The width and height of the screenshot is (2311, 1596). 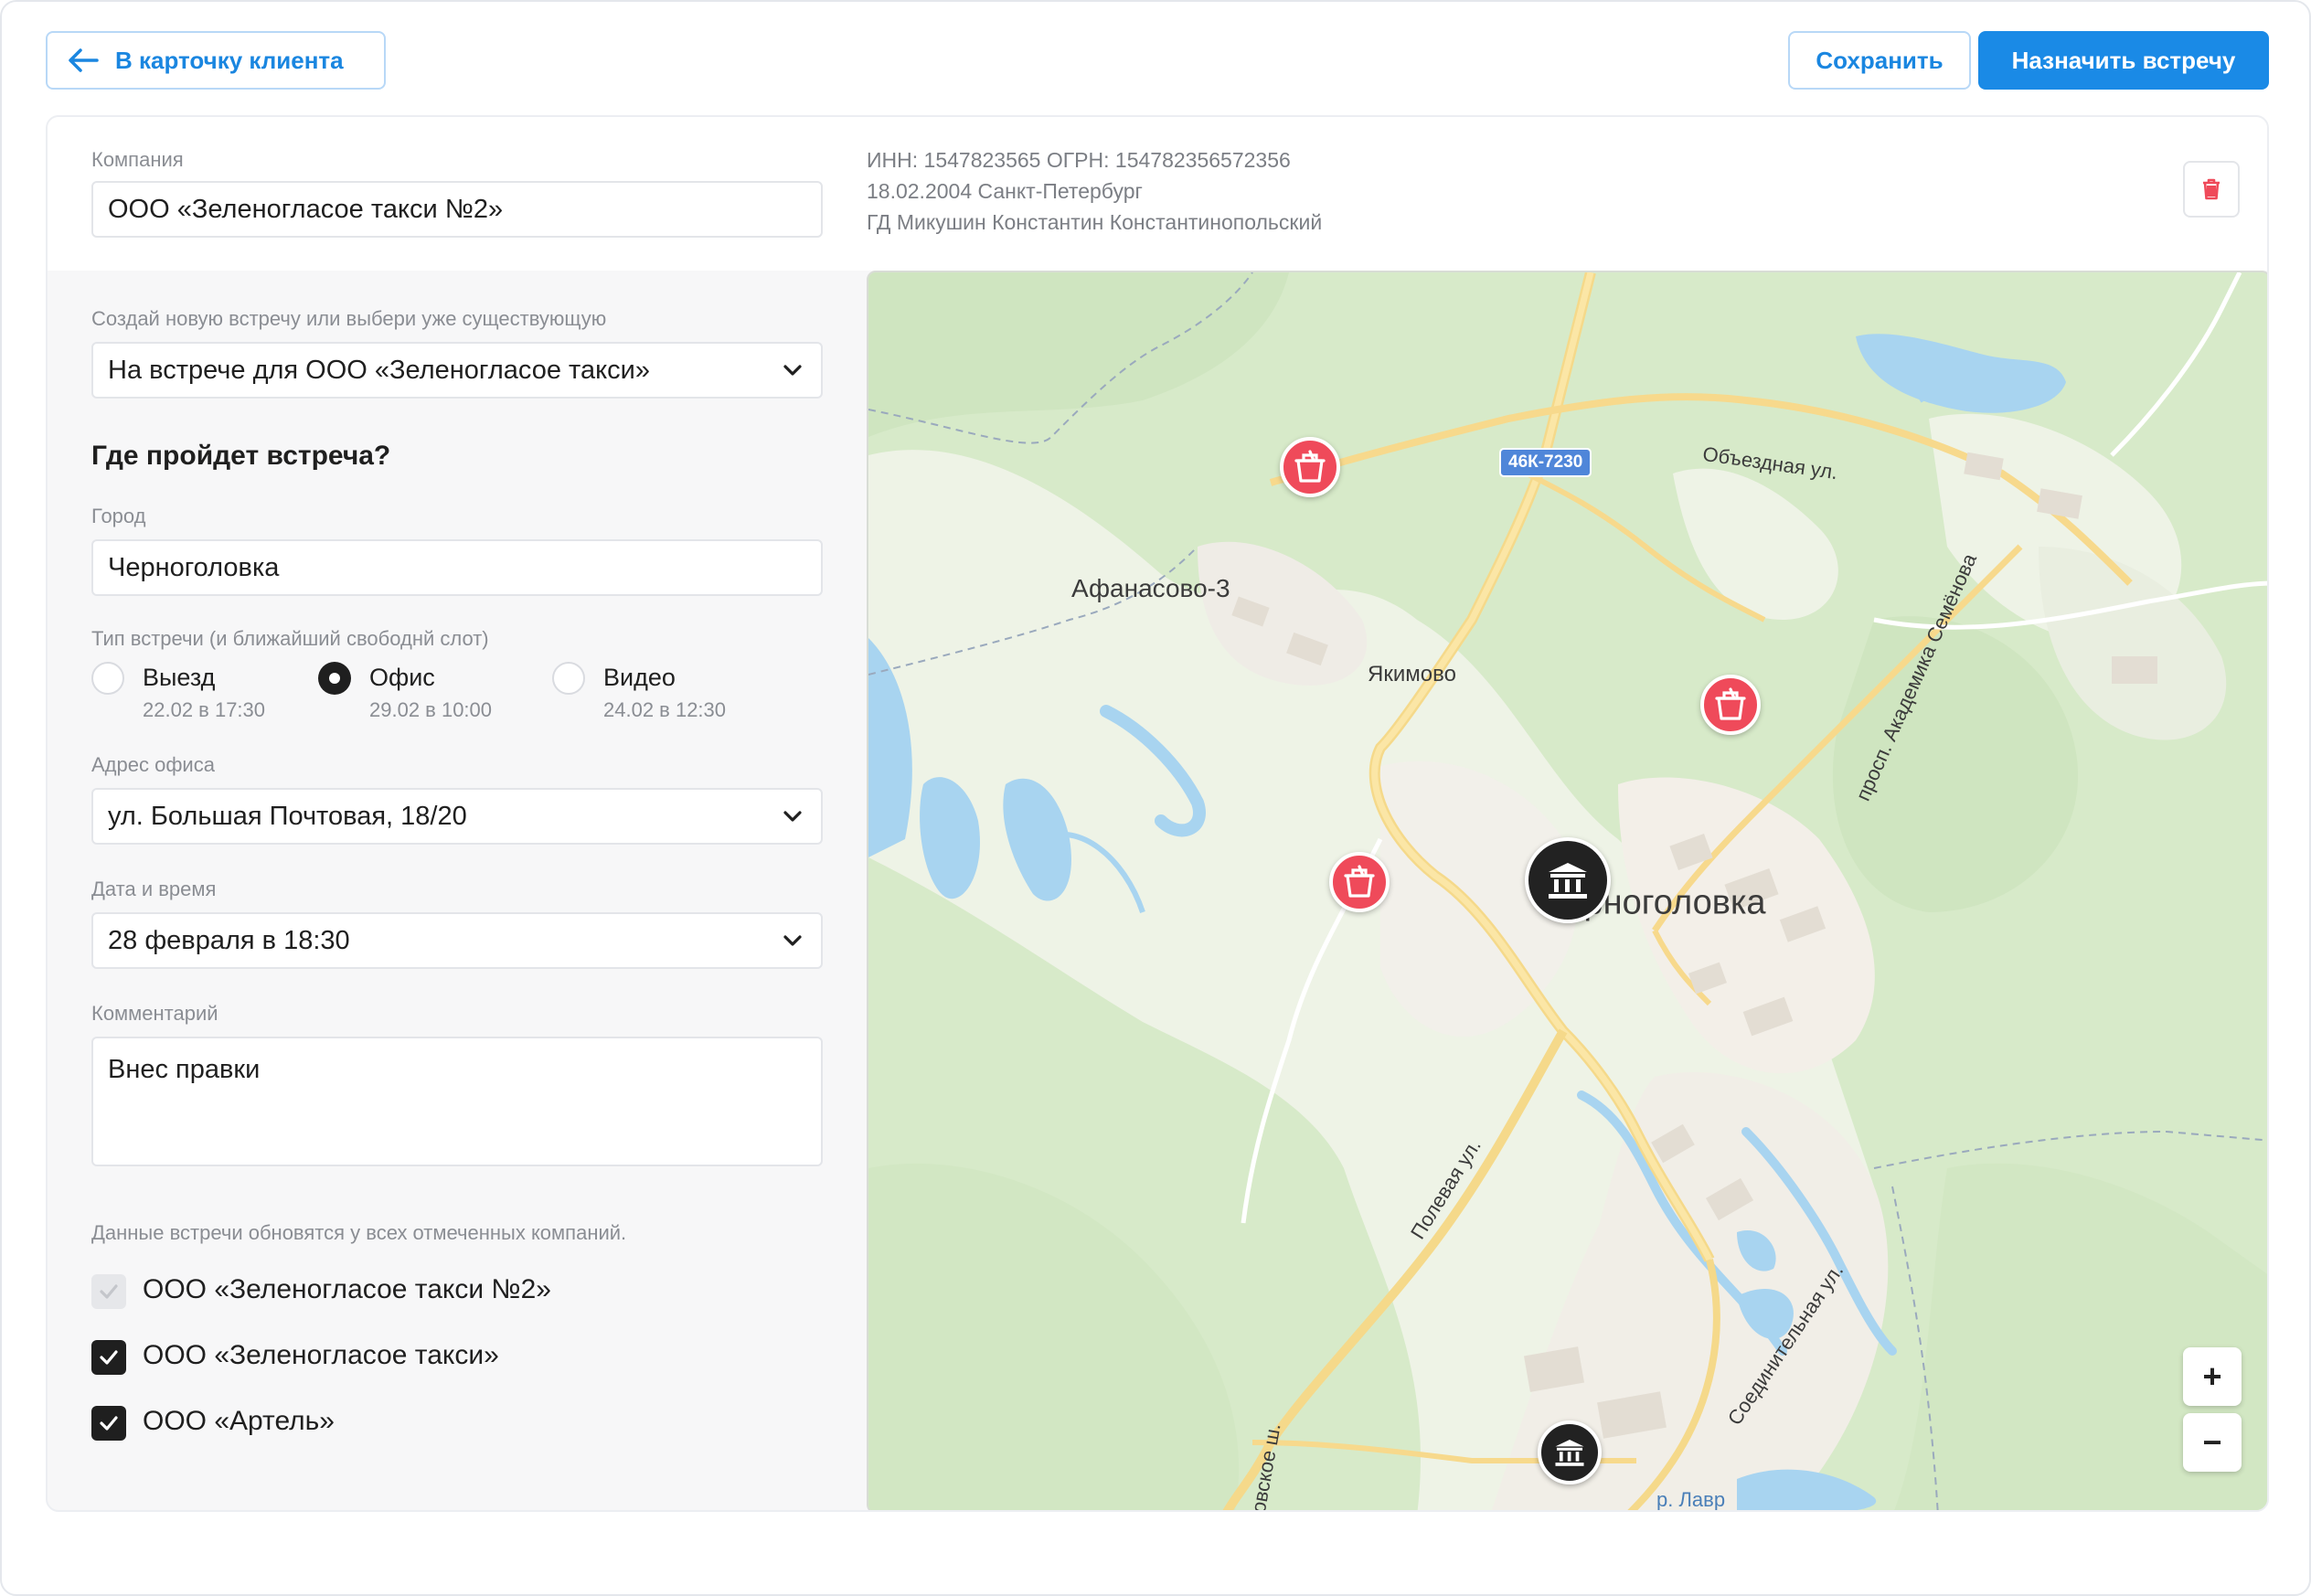 What do you see at coordinates (137, 159) in the screenshot?
I see `company-label: Компания` at bounding box center [137, 159].